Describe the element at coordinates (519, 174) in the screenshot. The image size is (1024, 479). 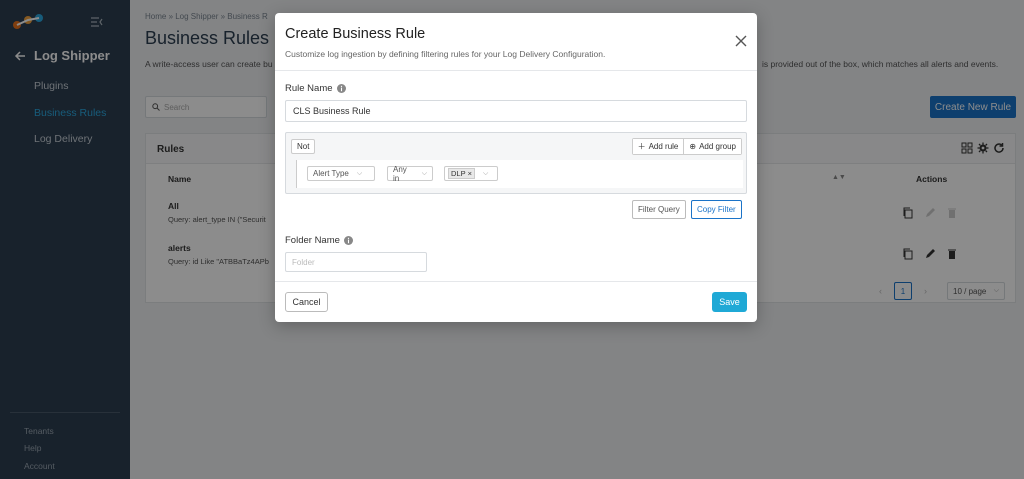
I see `query-rule-row: Alert Type ⌵ Any in ⌵ DLP × ⌵` at that location.